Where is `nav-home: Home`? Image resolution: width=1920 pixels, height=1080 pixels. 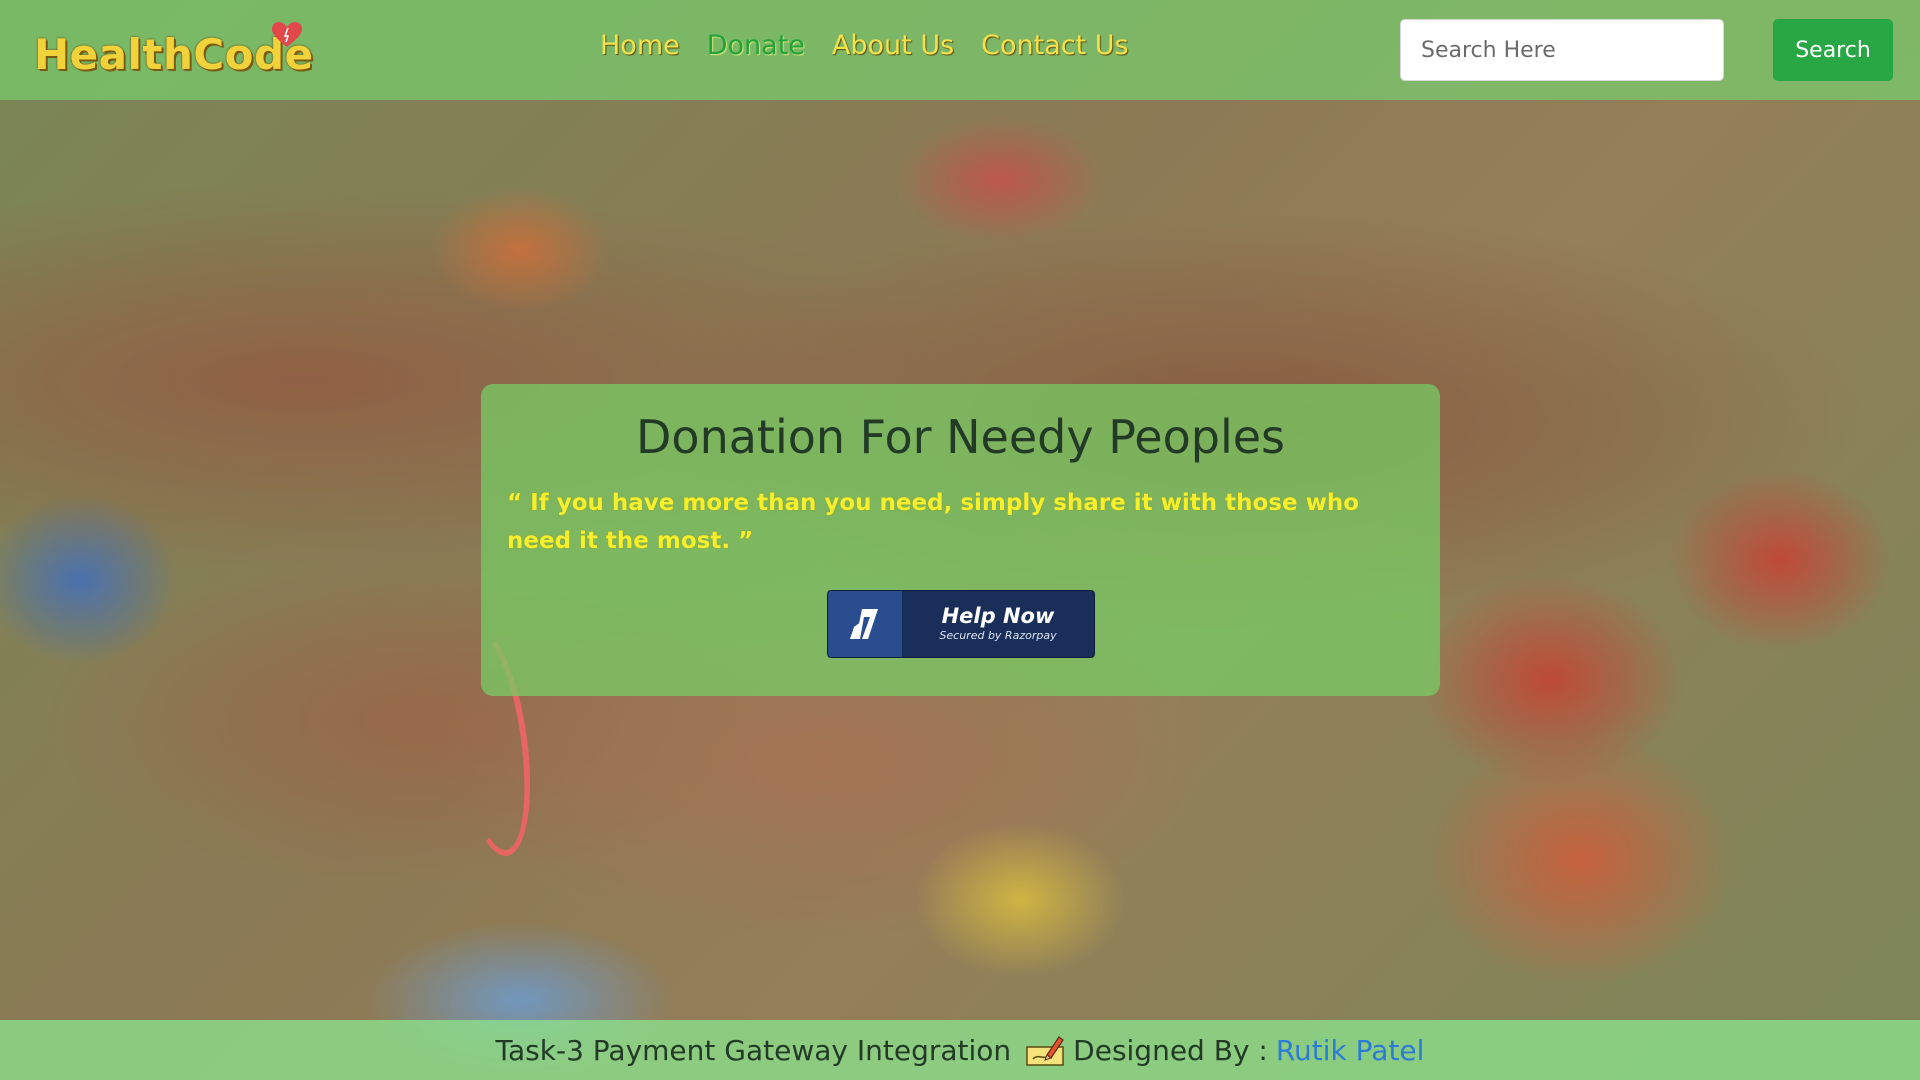 nav-home: Home is located at coordinates (640, 45).